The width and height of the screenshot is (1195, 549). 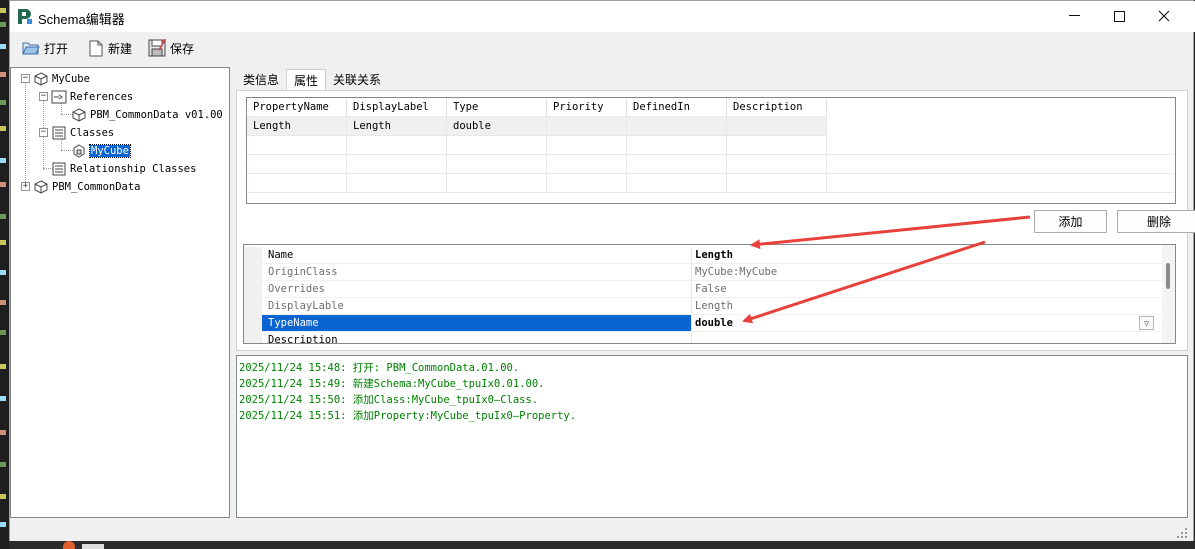 I want to click on column-header: PropertyName, so click(x=297, y=107).